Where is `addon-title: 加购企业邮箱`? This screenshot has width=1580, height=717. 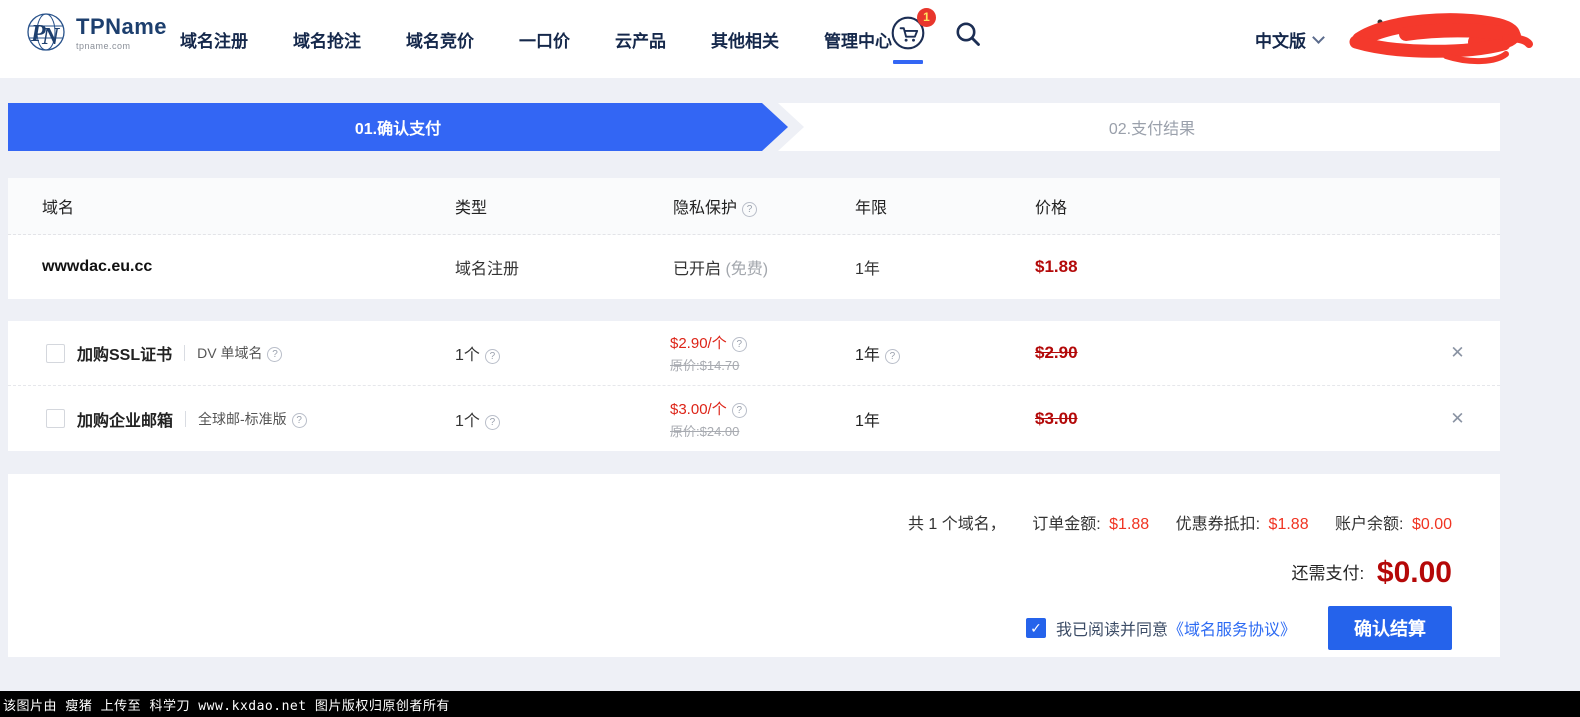
addon-title: 加购企业邮箱 is located at coordinates (125, 421).